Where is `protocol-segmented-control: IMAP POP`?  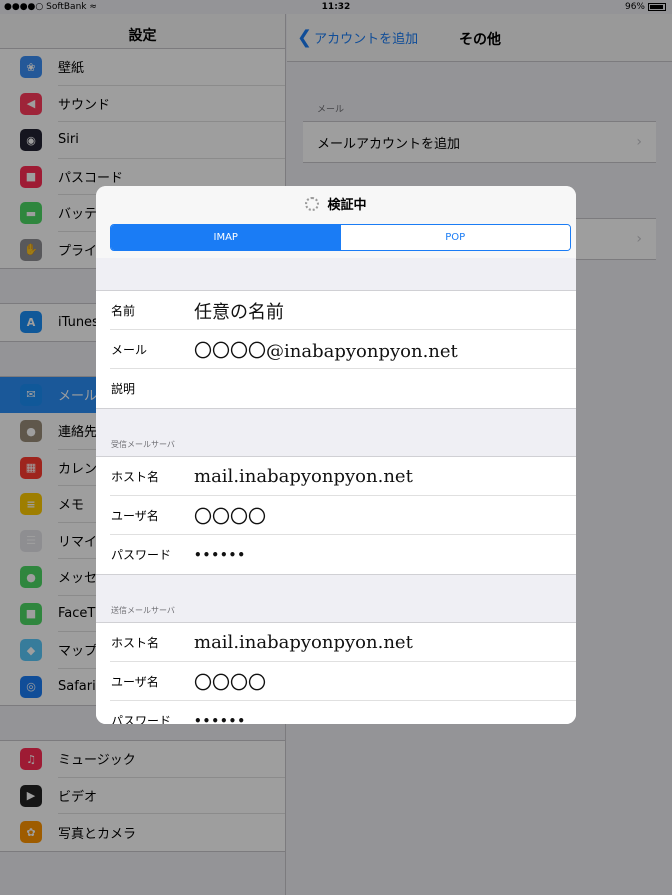 protocol-segmented-control: IMAP POP is located at coordinates (340, 237).